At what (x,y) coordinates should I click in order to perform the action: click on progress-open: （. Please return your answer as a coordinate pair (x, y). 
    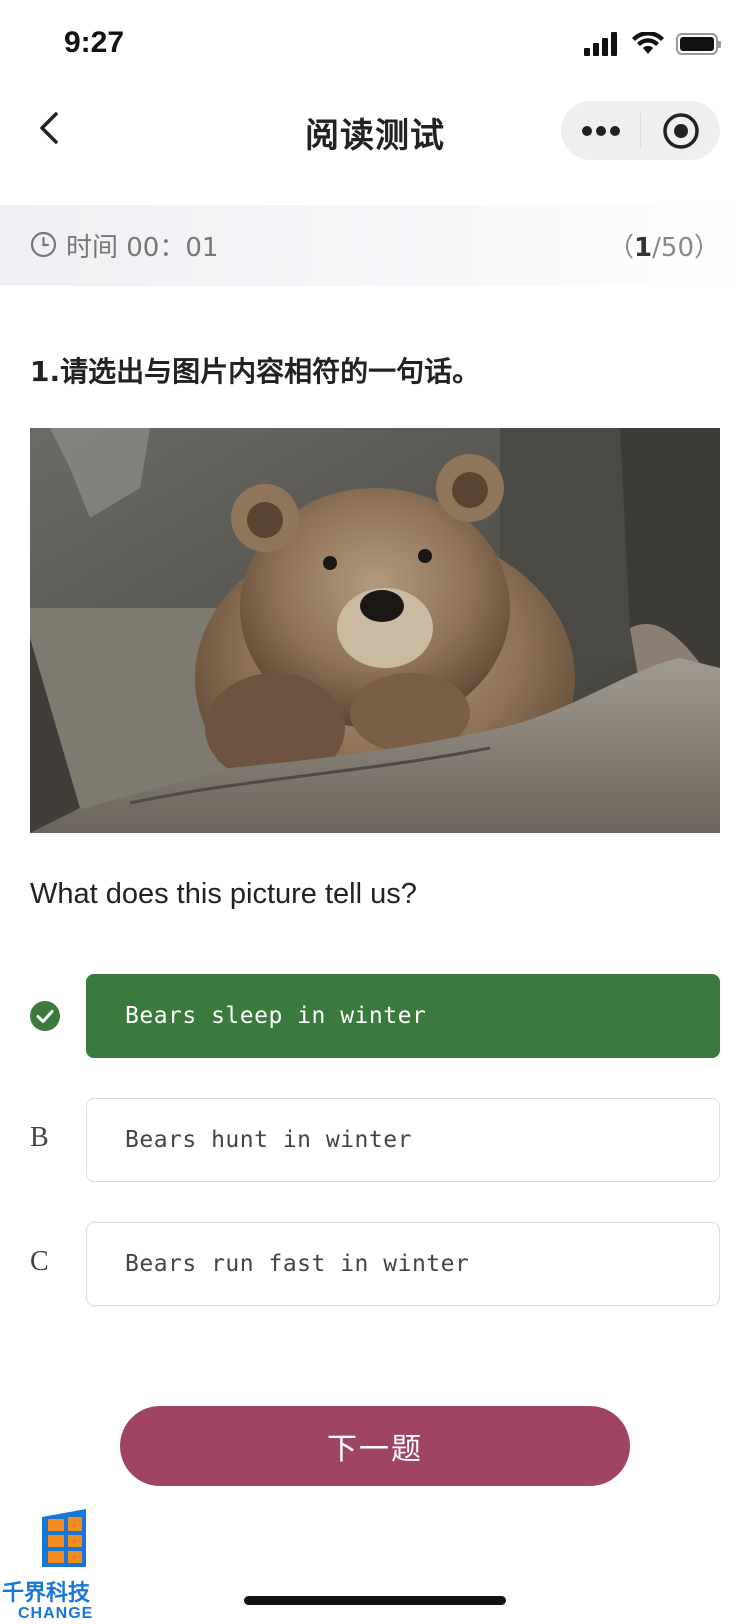
    Looking at the image, I should click on (621, 248).